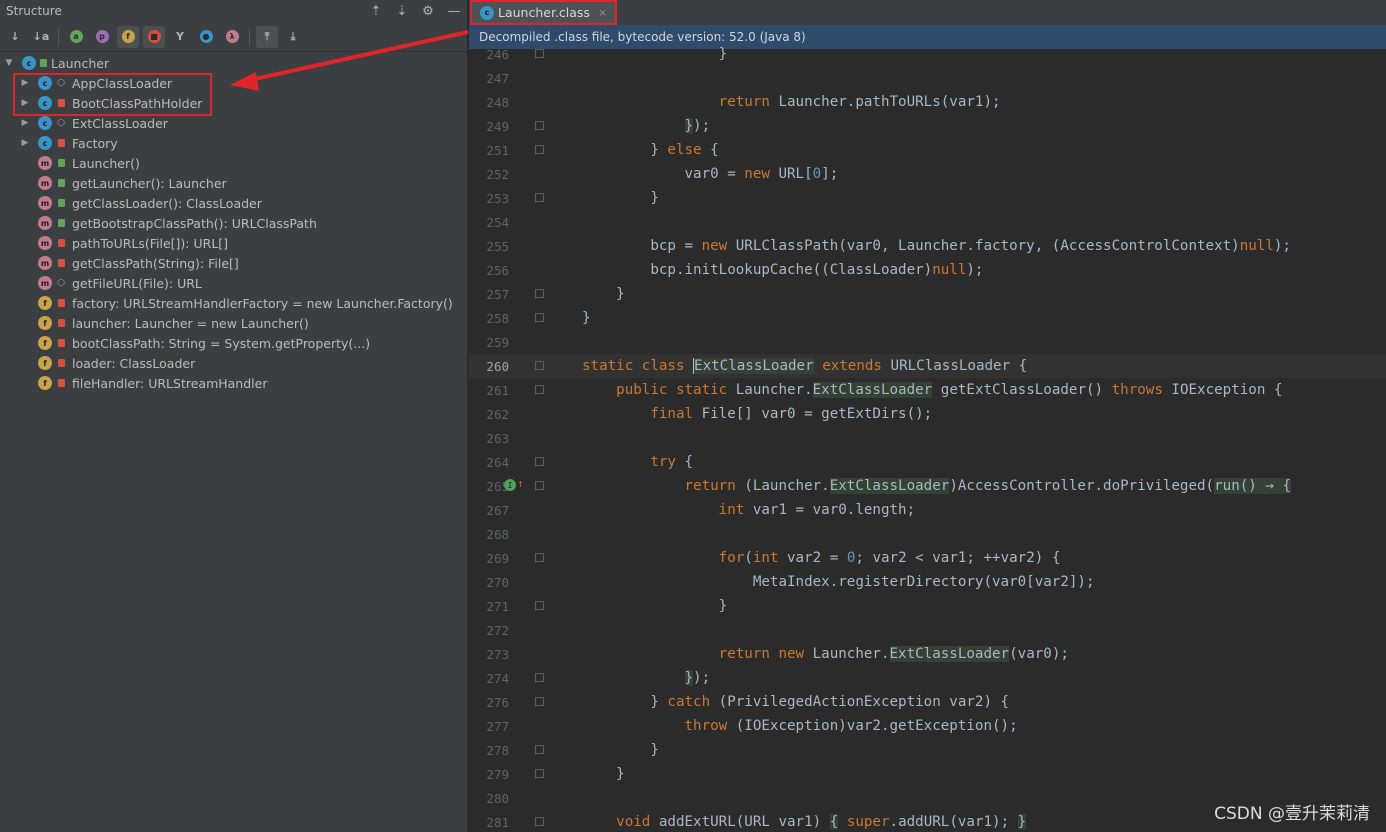 This screenshot has height=832, width=1386. What do you see at coordinates (206, 37) in the screenshot?
I see `show-anonymous-icon: ●` at bounding box center [206, 37].